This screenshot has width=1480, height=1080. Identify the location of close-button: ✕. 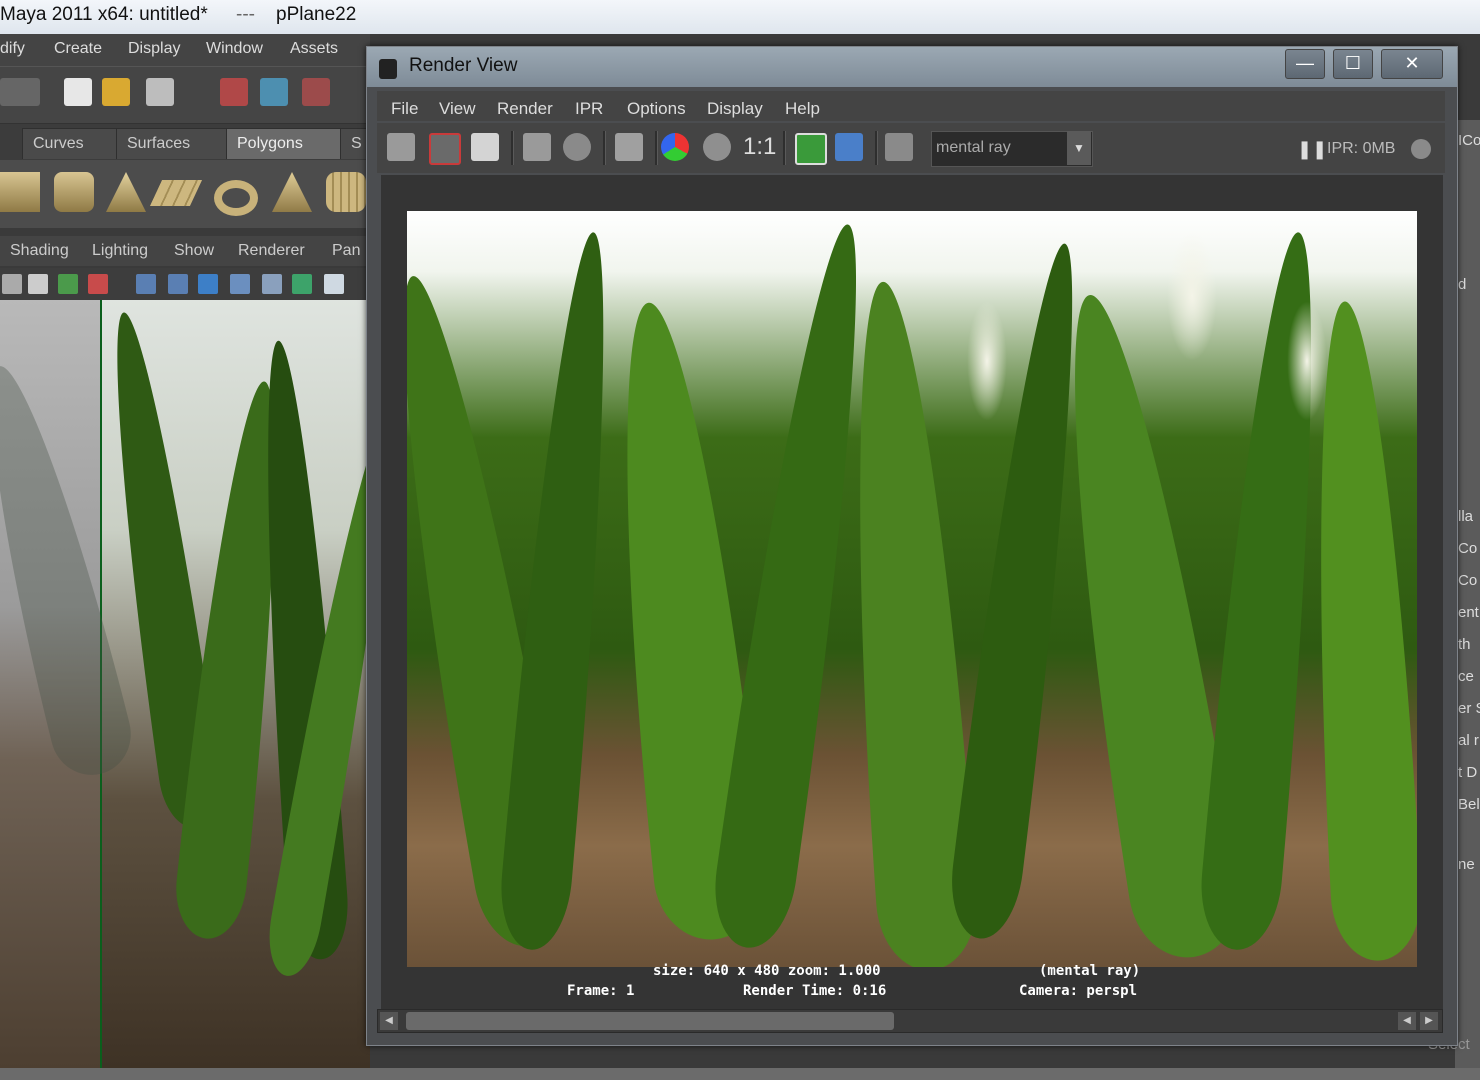
(1412, 64).